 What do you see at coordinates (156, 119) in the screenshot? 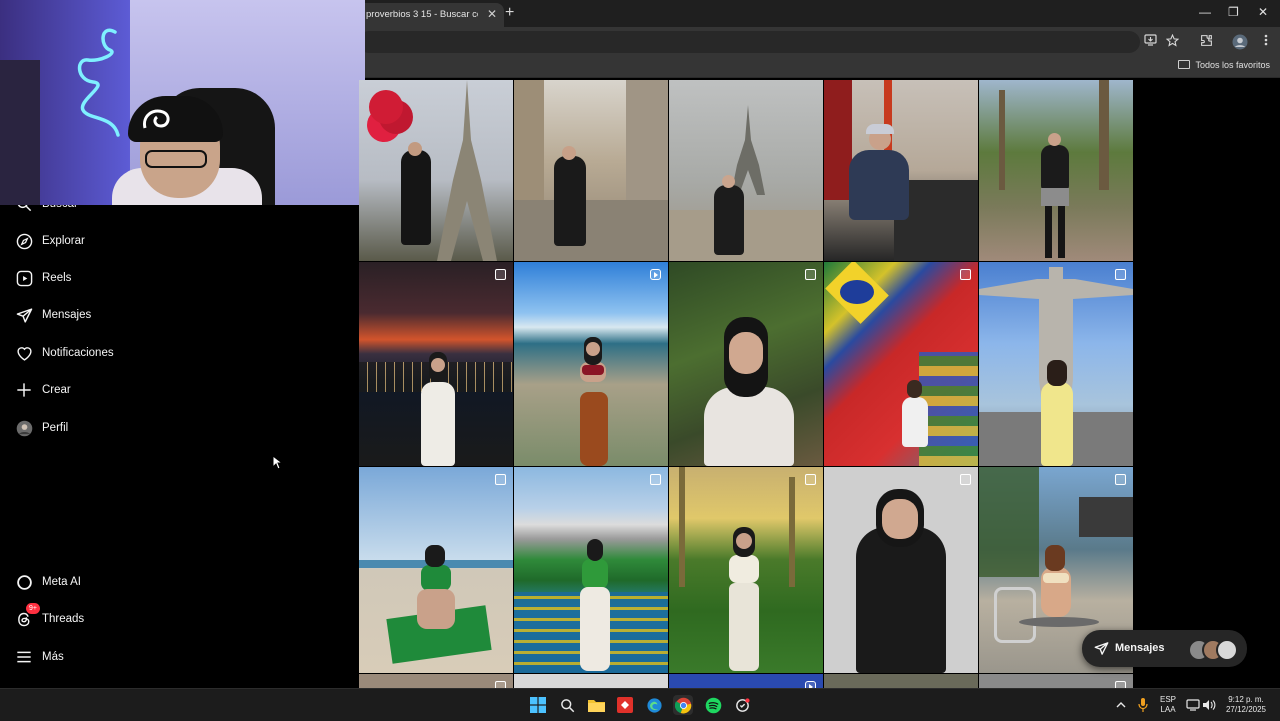
I see `cap-logo-icon` at bounding box center [156, 119].